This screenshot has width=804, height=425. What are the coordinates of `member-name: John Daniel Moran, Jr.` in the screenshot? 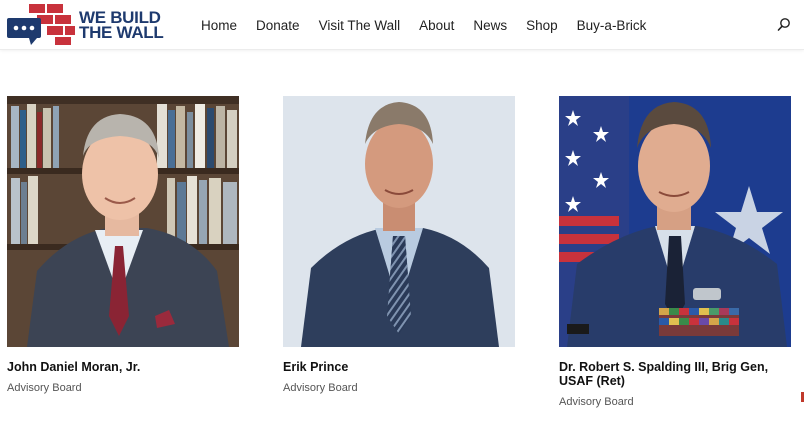 It's located at (74, 367).